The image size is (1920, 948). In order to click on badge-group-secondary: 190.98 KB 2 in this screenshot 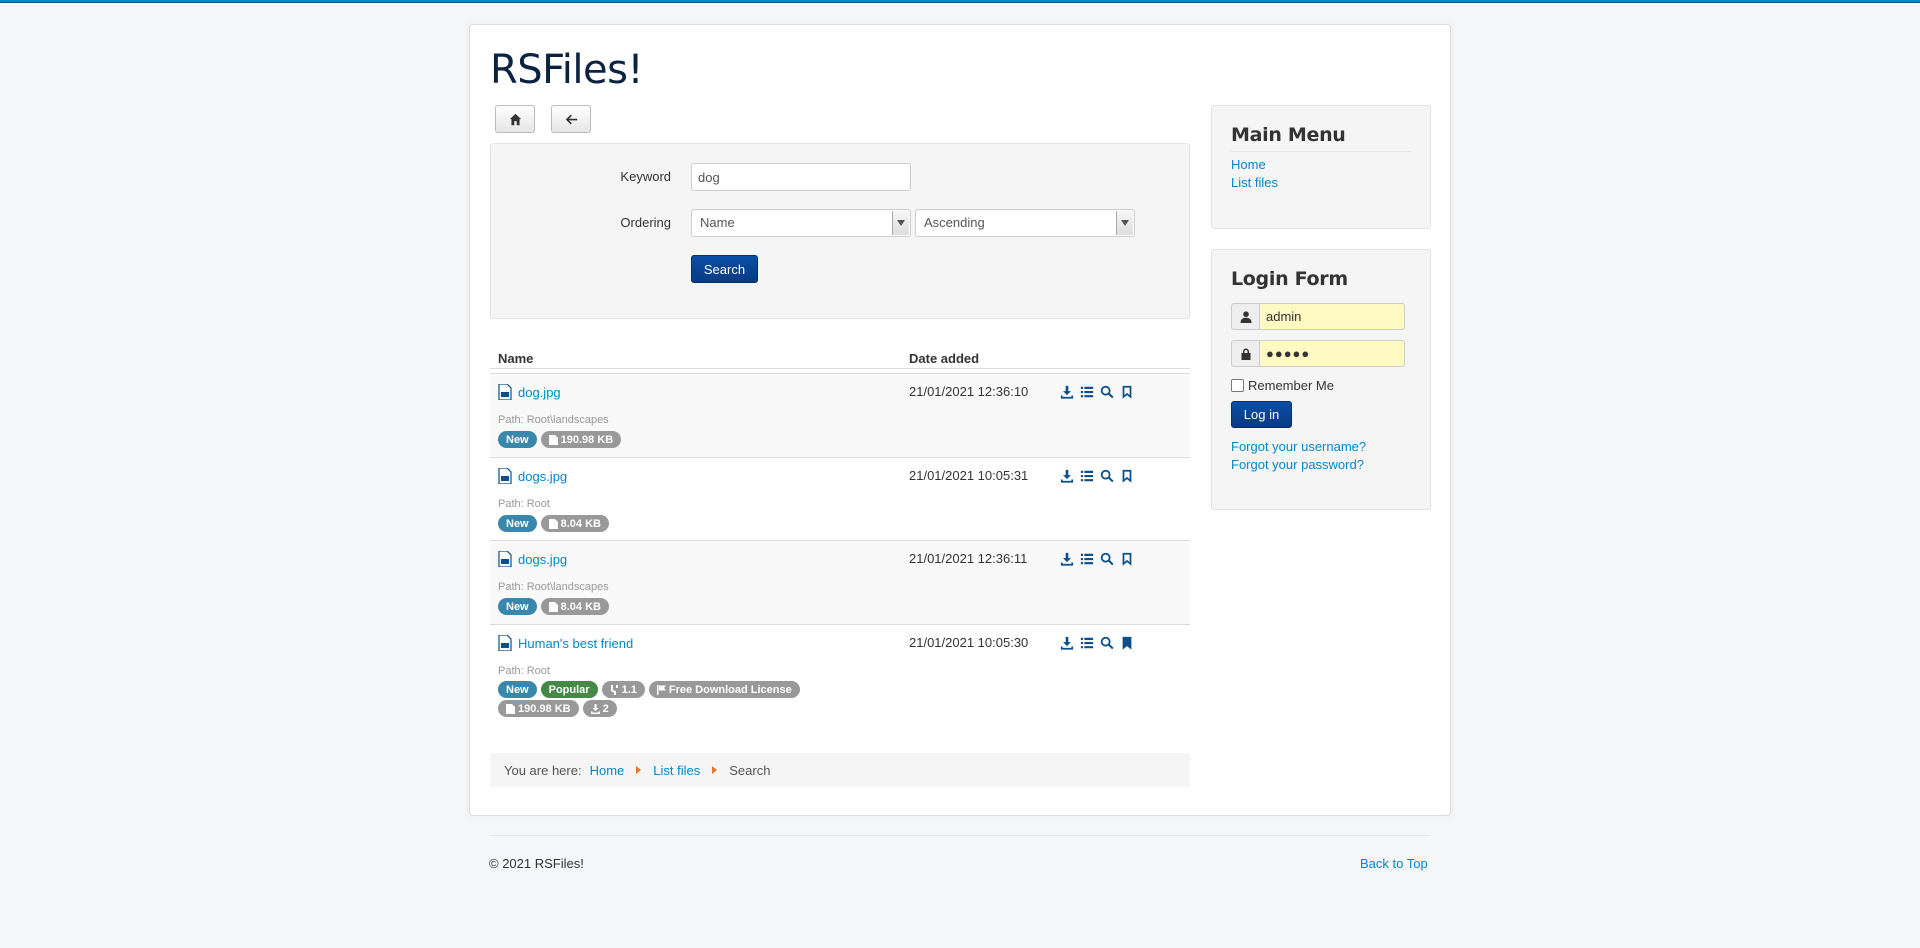, I will do `click(557, 708)`.